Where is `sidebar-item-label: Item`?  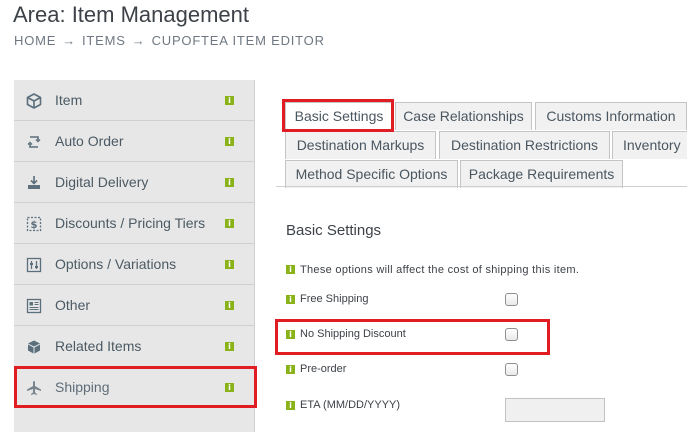
sidebar-item-label: Item is located at coordinates (69, 100).